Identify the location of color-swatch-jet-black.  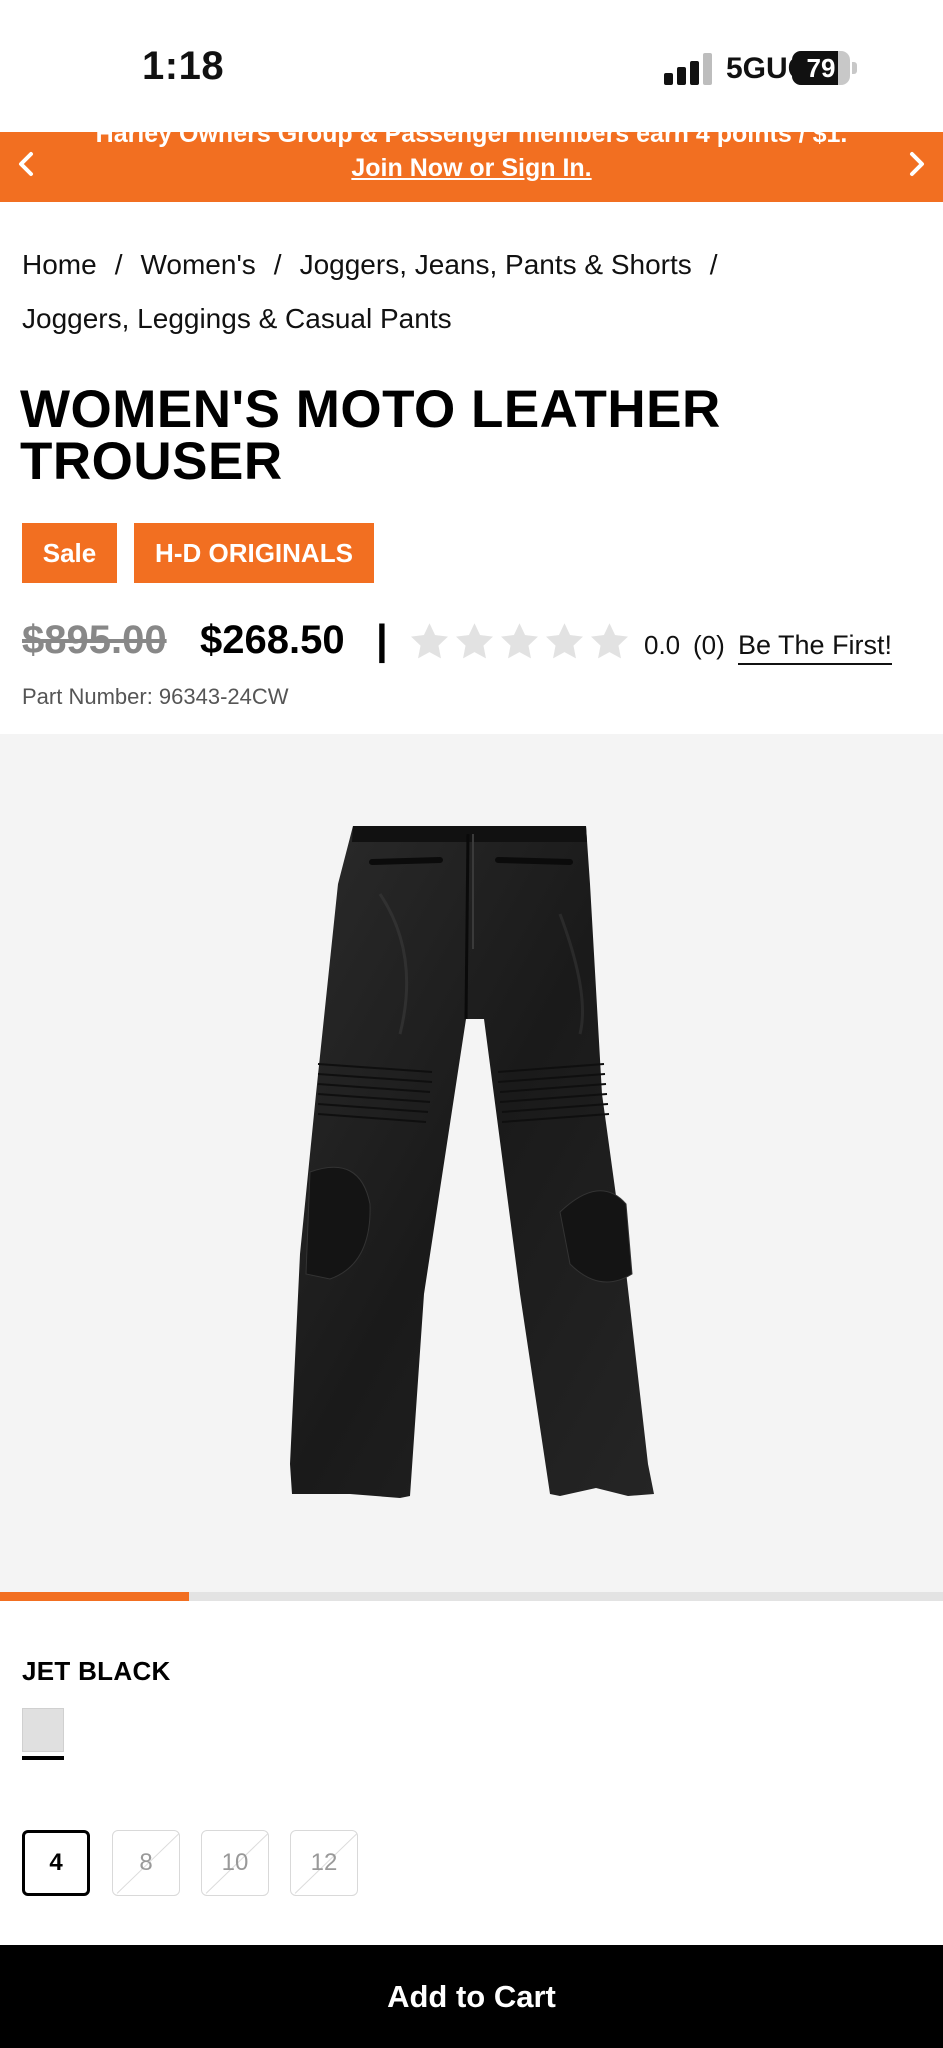
(43, 1730).